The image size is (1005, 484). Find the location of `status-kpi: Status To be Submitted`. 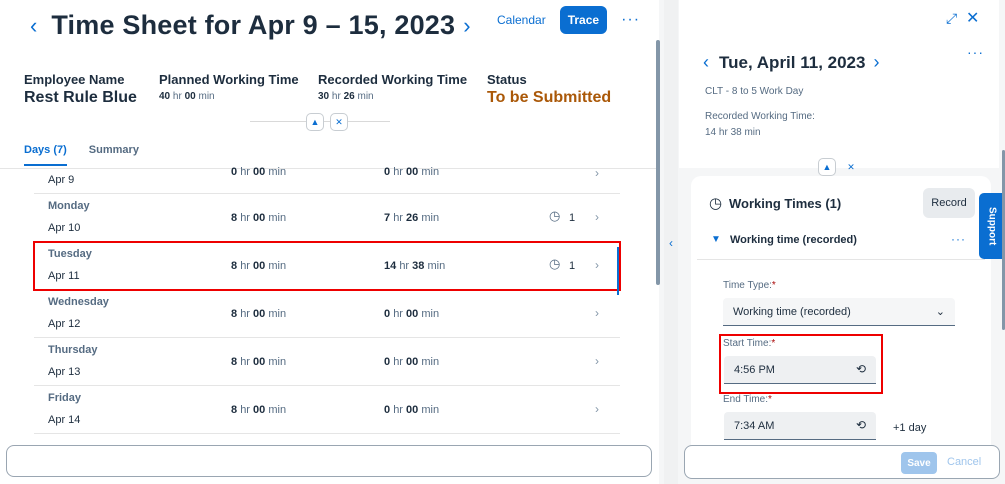

status-kpi: Status To be Submitted is located at coordinates (549, 89).